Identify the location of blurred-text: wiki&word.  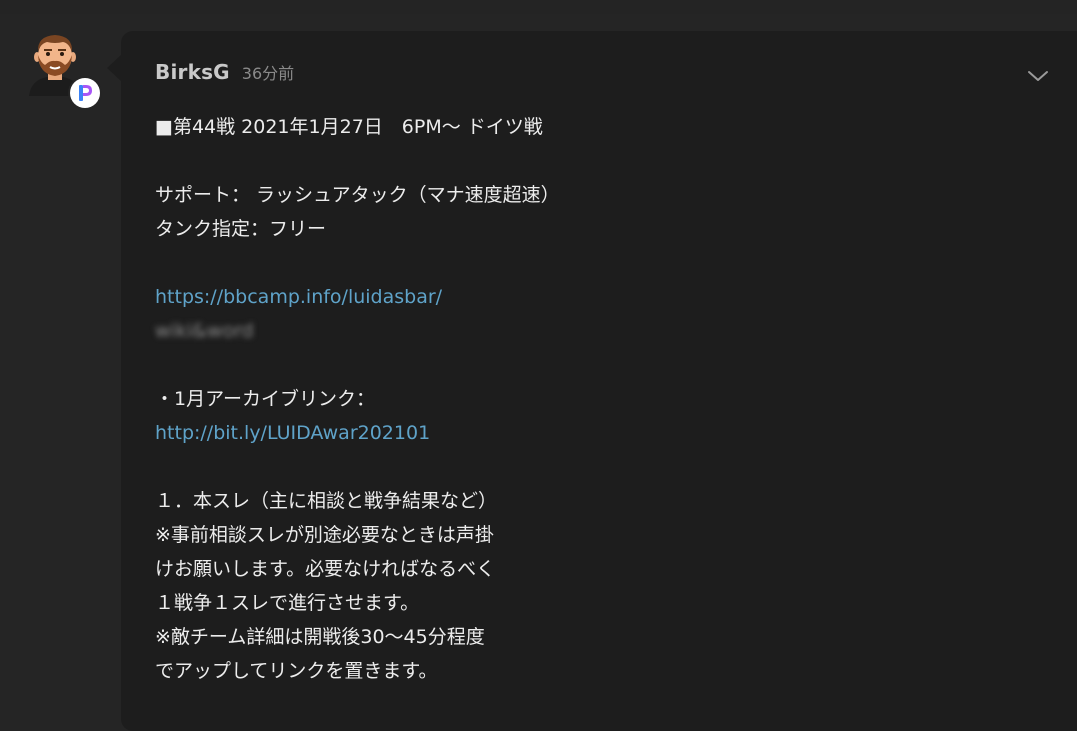
(204, 331).